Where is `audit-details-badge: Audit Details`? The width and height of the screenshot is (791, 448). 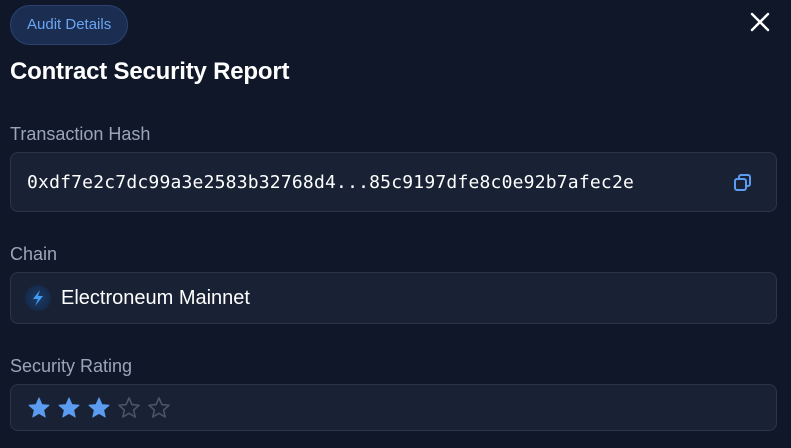
audit-details-badge: Audit Details is located at coordinates (69, 25).